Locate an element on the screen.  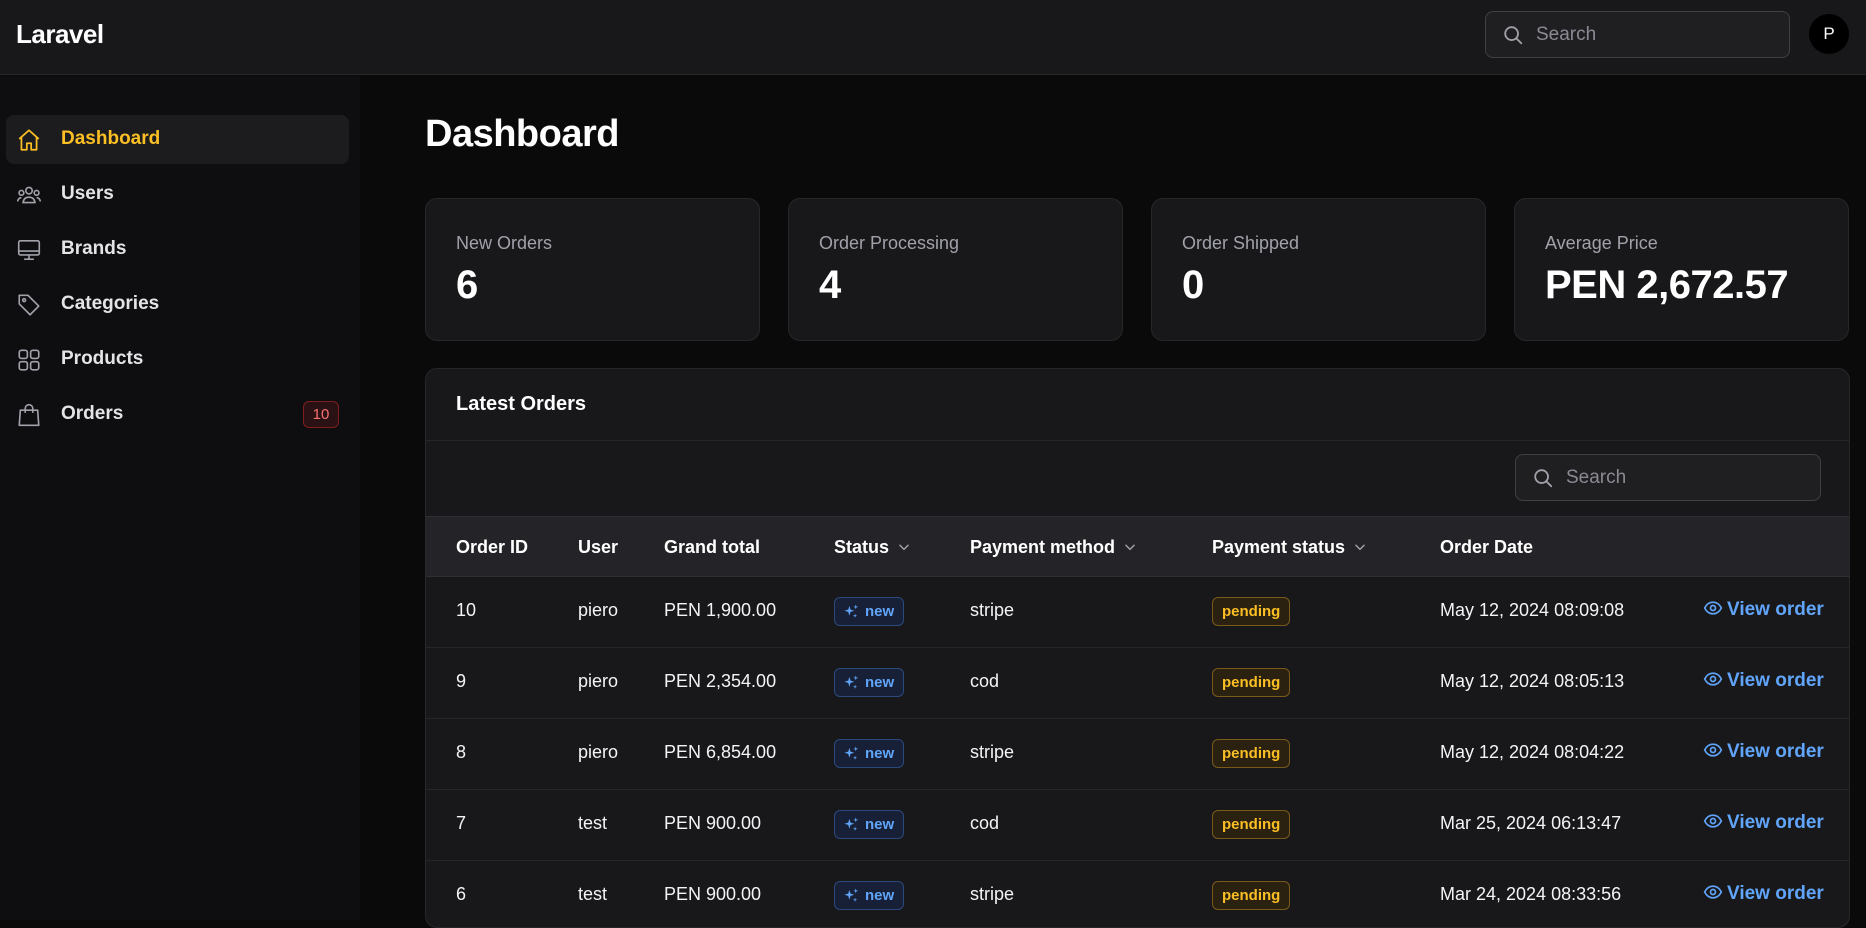
stat-card-new-orders: New Orders 6 is located at coordinates (592, 269).